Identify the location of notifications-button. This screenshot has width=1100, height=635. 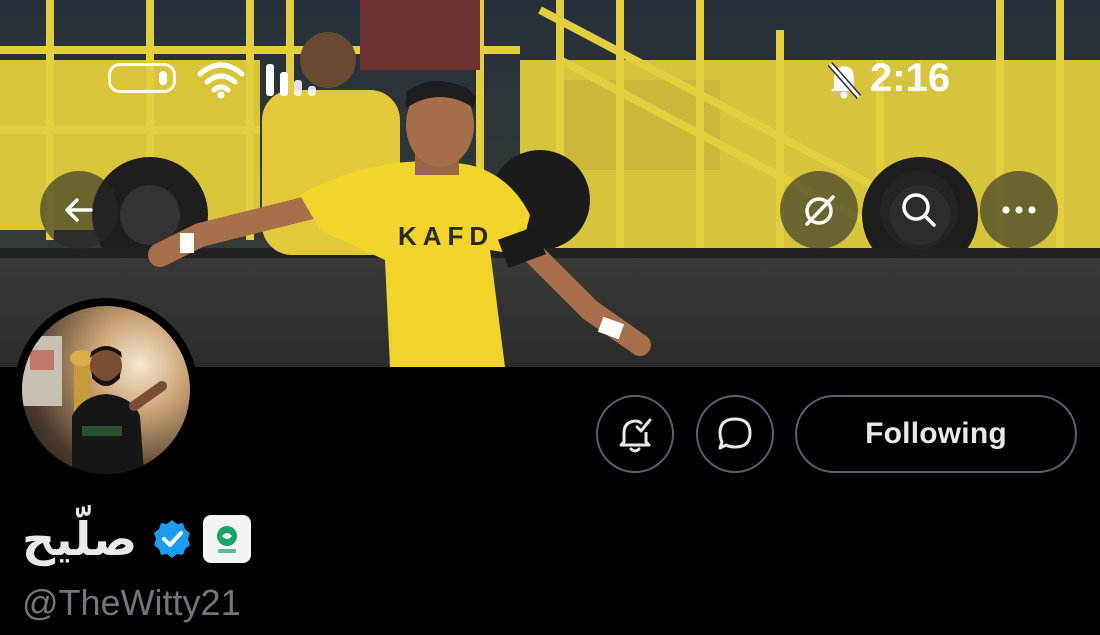
(635, 434).